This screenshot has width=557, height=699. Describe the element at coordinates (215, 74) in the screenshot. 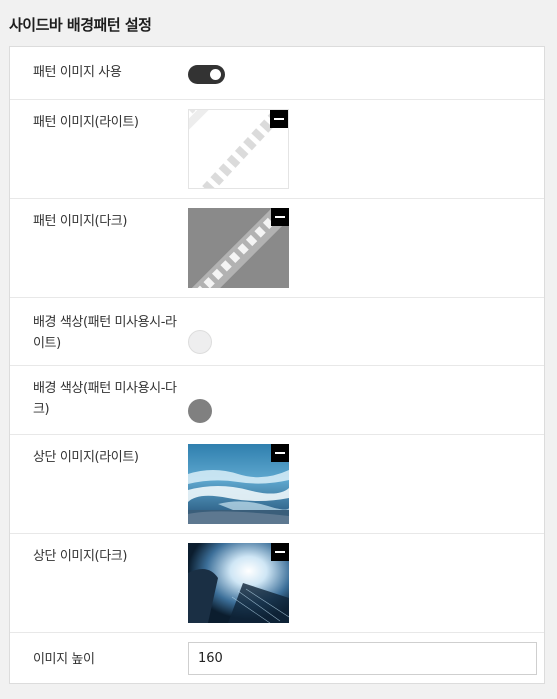

I see `toggle-knob` at that location.